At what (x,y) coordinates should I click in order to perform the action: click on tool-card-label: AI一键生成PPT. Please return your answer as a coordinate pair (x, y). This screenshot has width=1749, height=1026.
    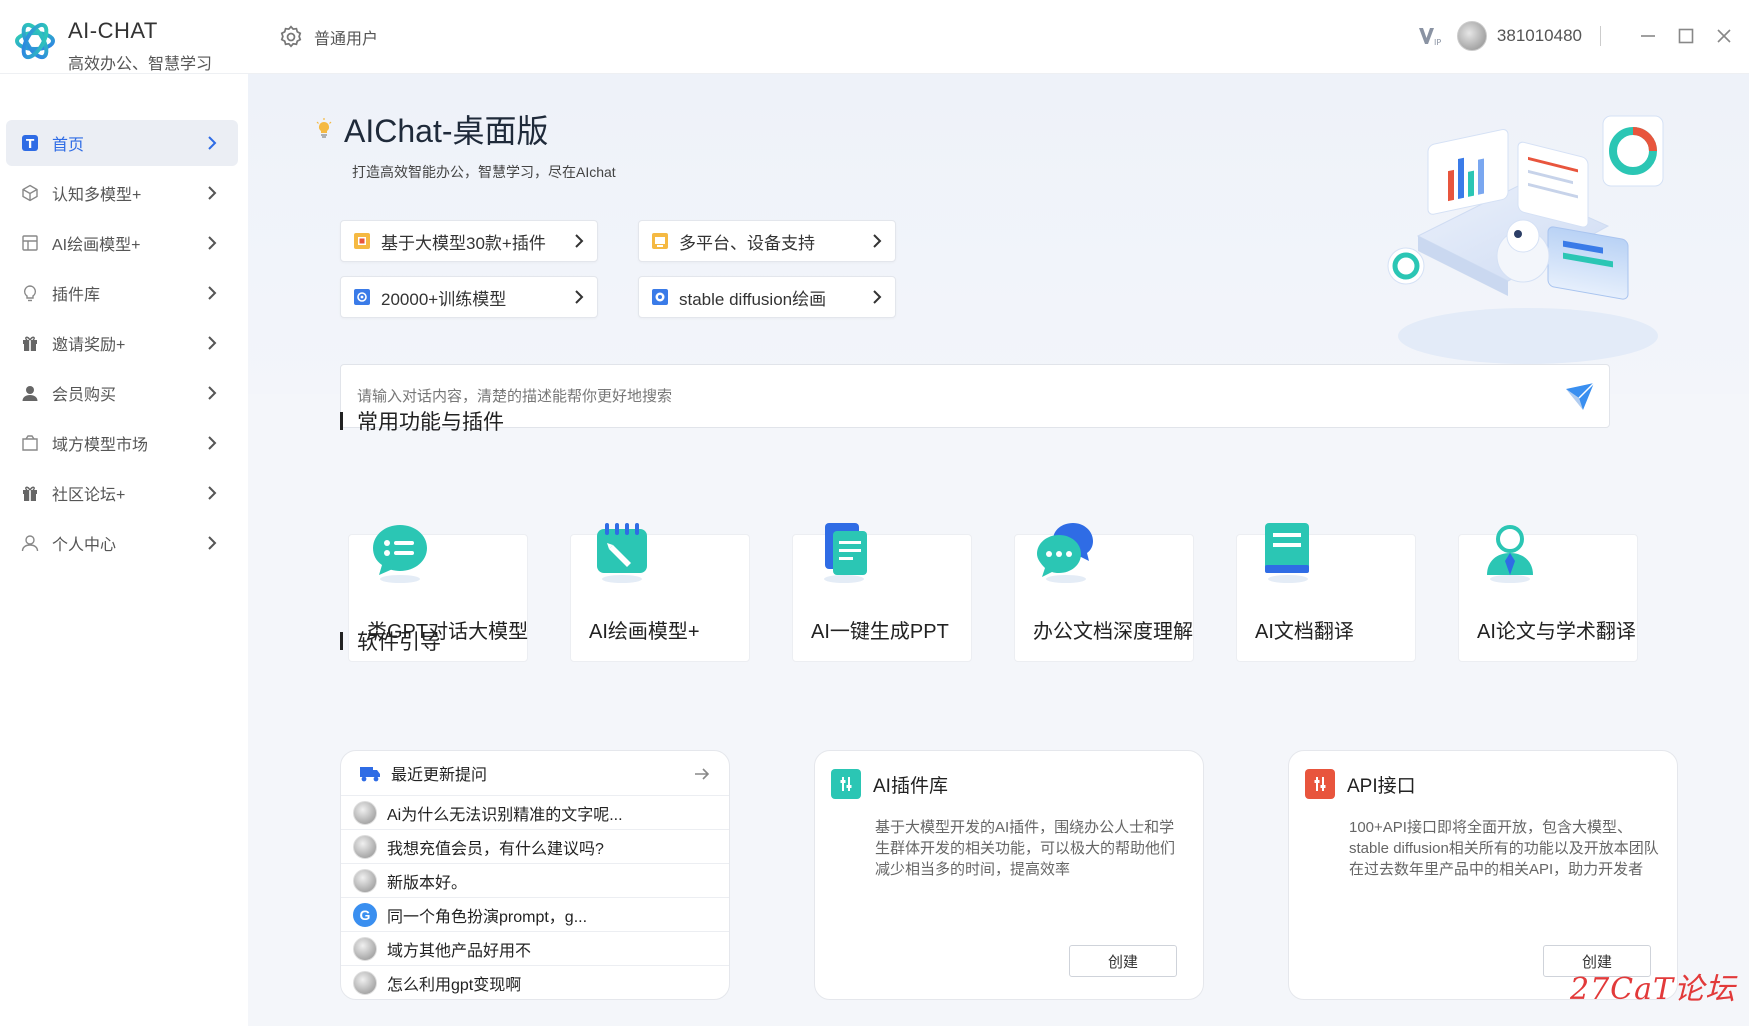
    Looking at the image, I should click on (880, 632).